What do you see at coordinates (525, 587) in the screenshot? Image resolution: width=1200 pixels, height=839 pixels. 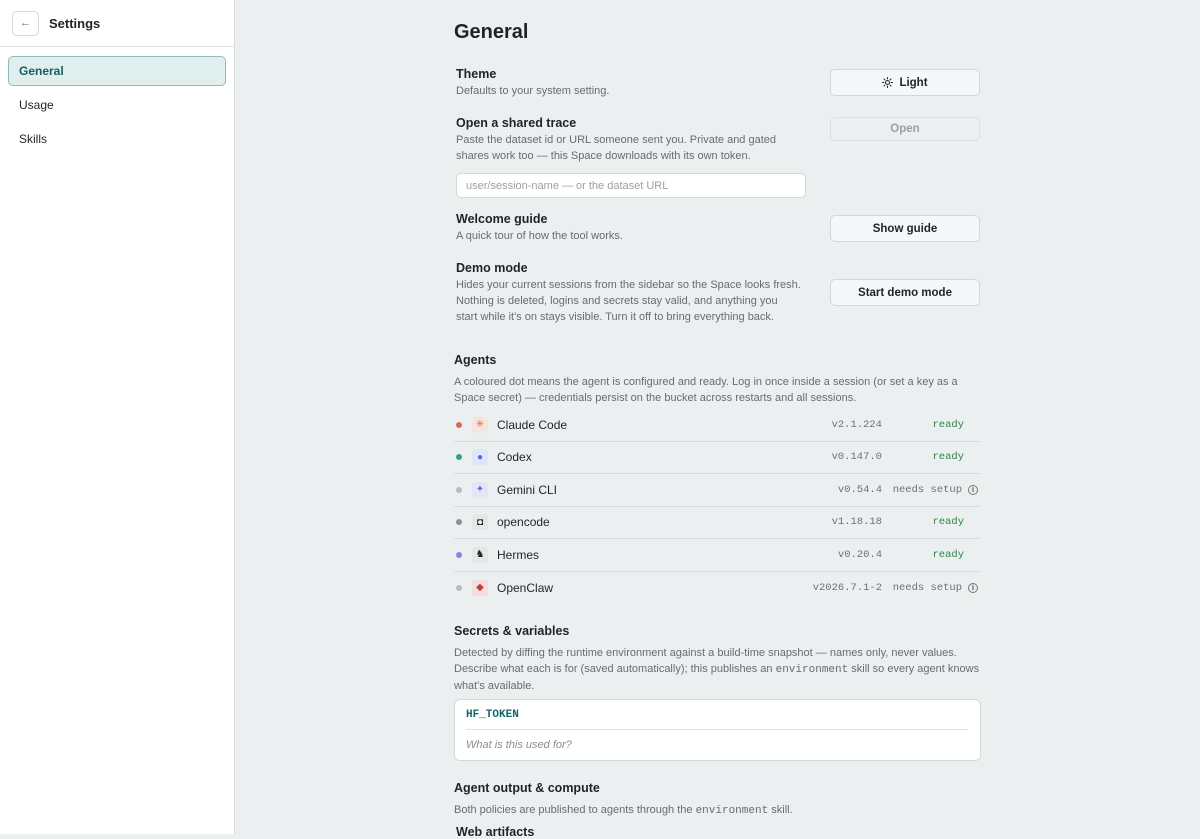 I see `agent-name: OpenClaw` at bounding box center [525, 587].